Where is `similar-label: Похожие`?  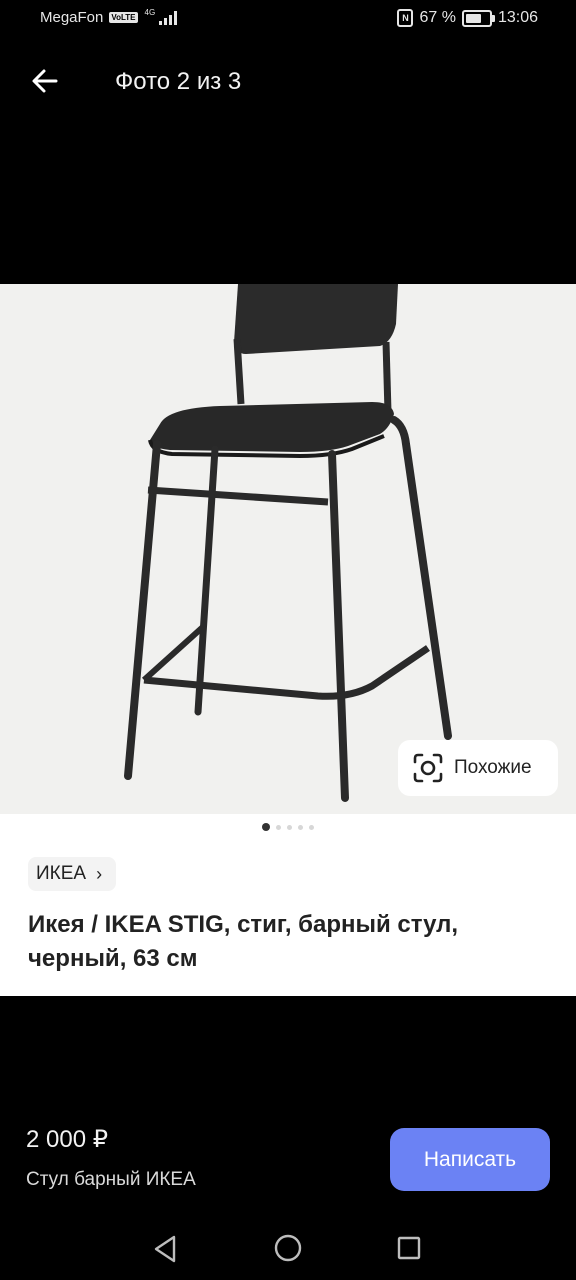 similar-label: Похожие is located at coordinates (493, 767).